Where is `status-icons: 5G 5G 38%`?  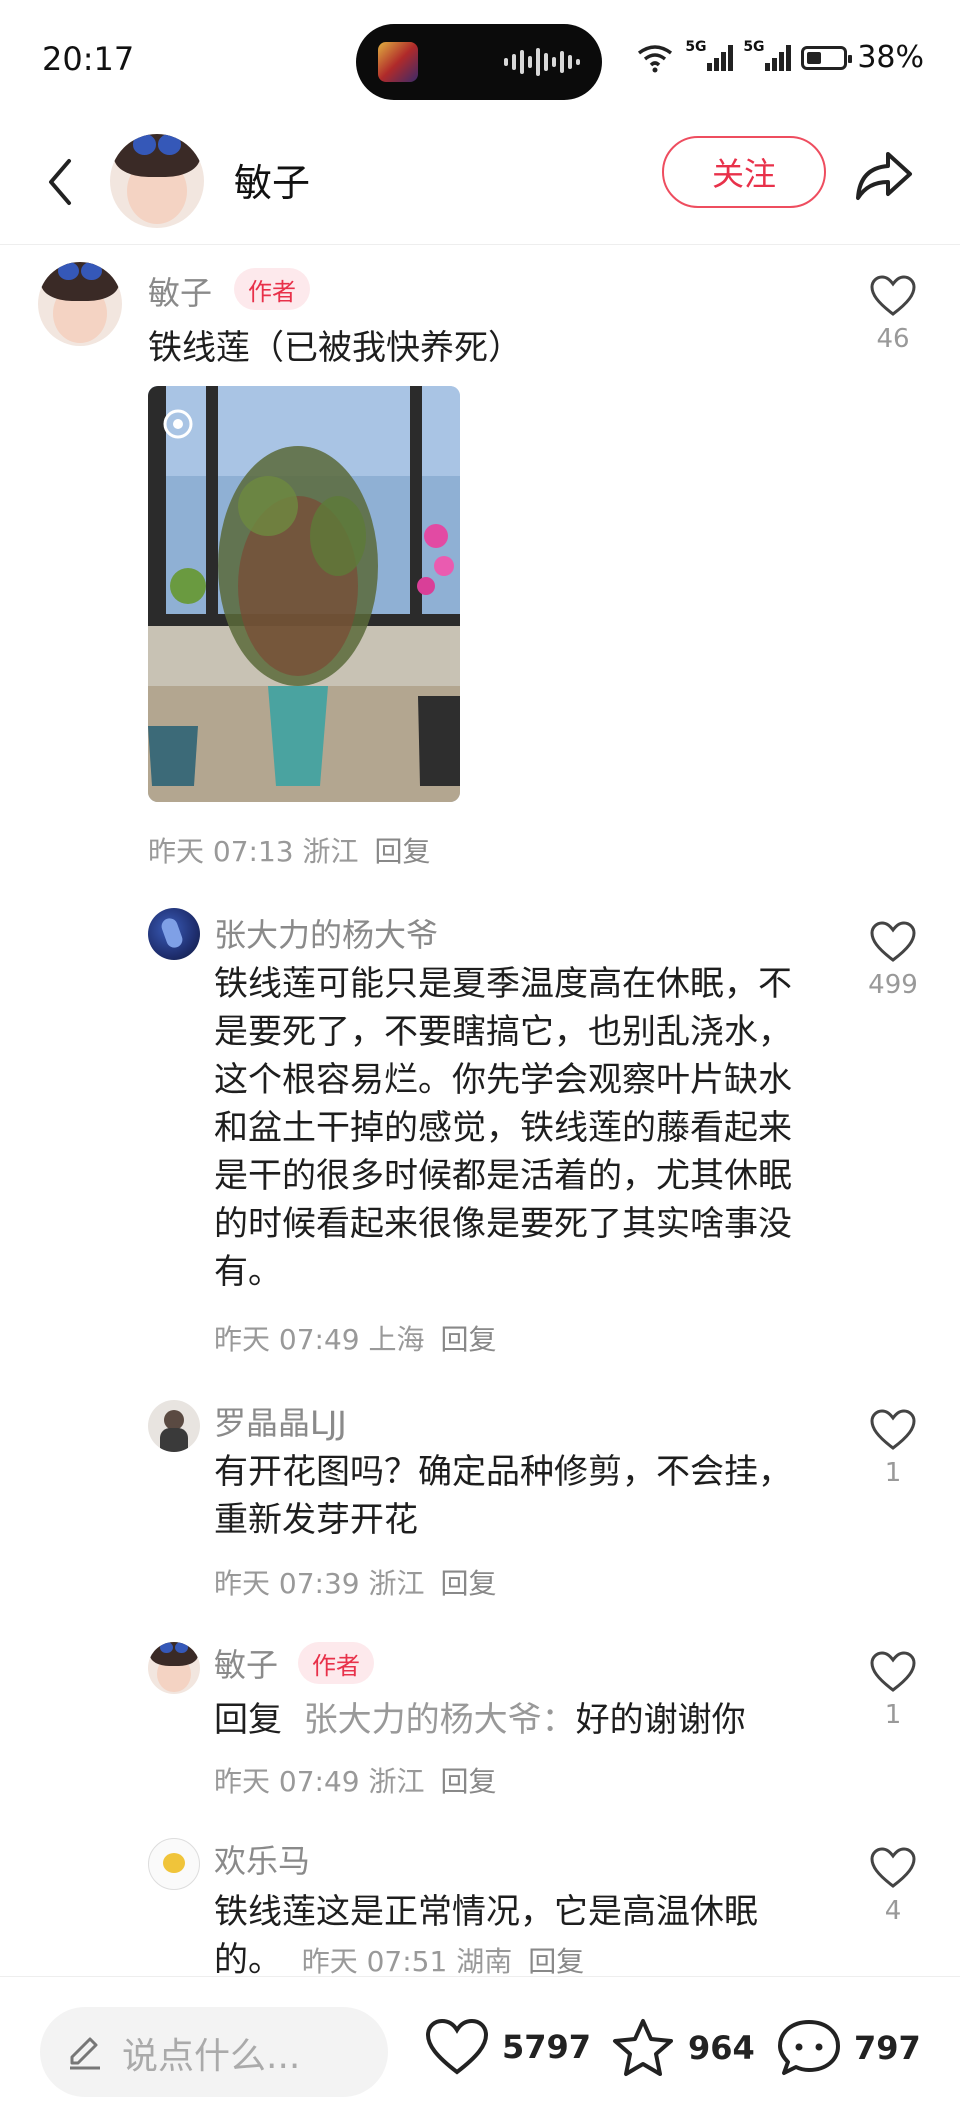 status-icons: 5G 5G 38% is located at coordinates (779, 57).